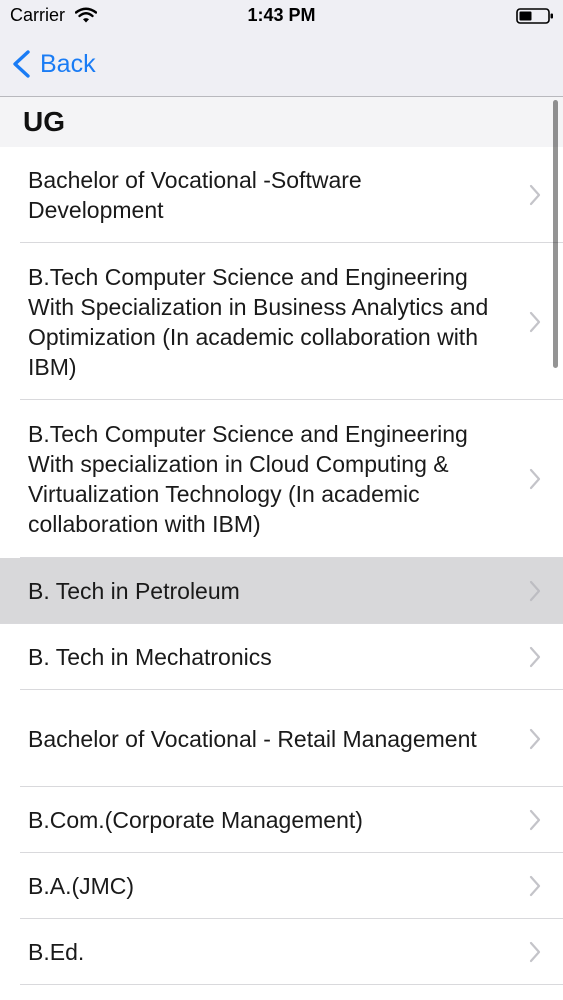  What do you see at coordinates (44, 121) in the screenshot?
I see `section-title: UG` at bounding box center [44, 121].